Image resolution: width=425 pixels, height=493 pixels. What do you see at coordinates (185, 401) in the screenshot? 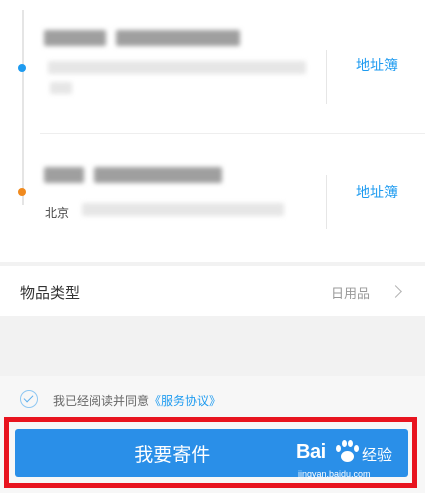
I see `service-agreement-link: 《服务协议》` at bounding box center [185, 401].